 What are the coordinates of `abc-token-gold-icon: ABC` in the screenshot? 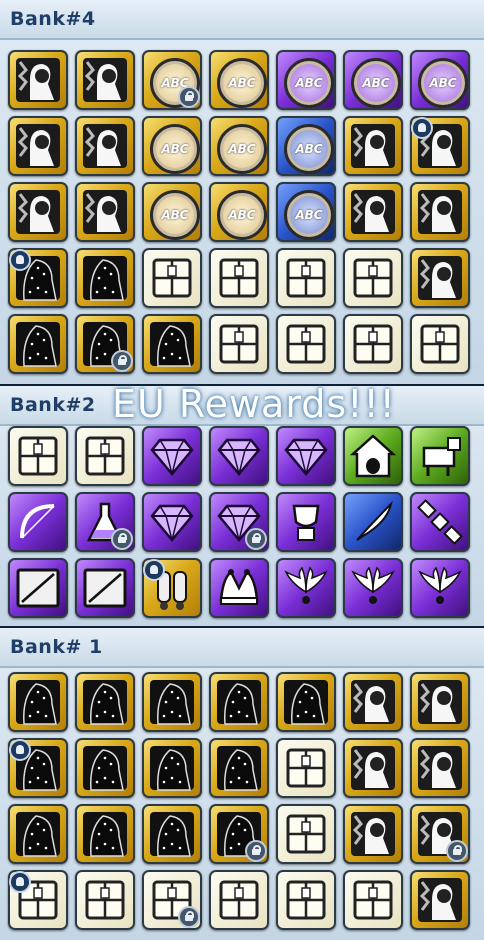 It's located at (239, 146).